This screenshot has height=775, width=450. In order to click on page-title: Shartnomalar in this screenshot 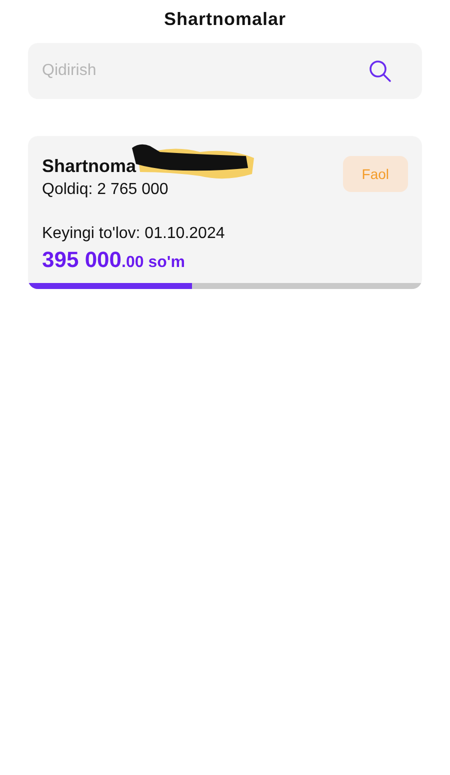, I will do `click(225, 19)`.